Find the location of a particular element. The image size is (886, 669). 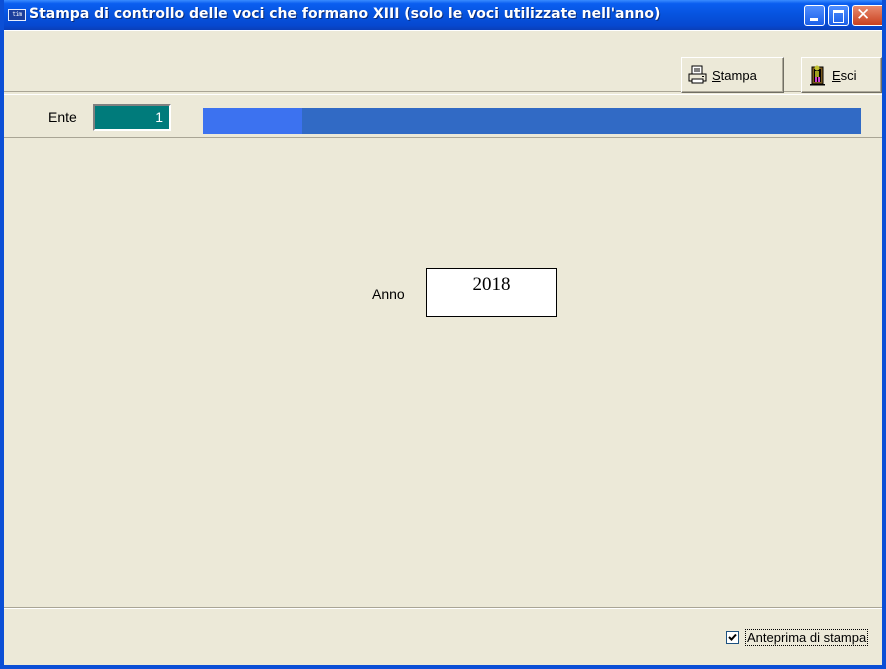

close-icon: ✕ is located at coordinates (863, 15).